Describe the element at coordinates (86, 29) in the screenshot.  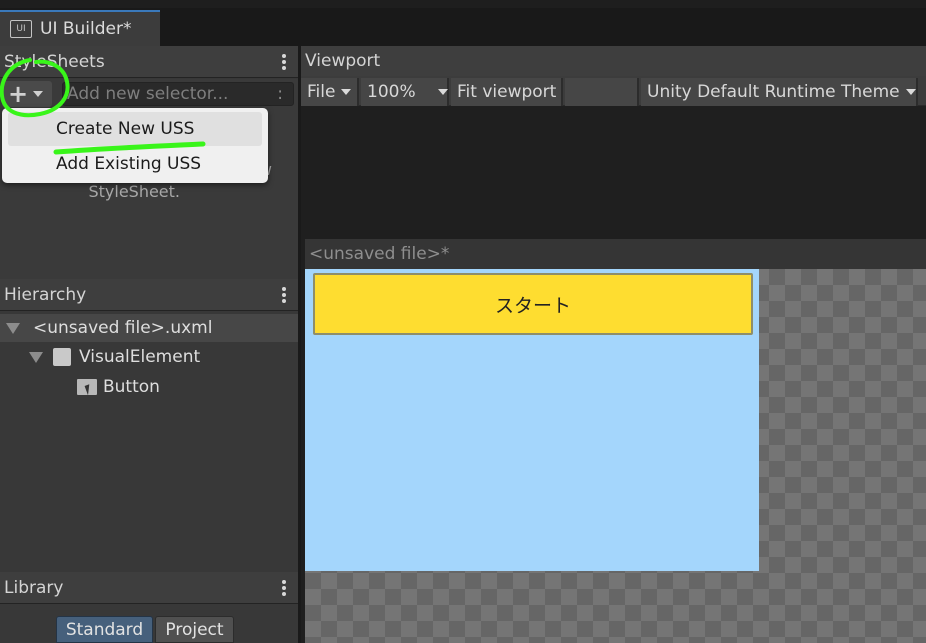
I see `tab-label: UI Builder*` at that location.